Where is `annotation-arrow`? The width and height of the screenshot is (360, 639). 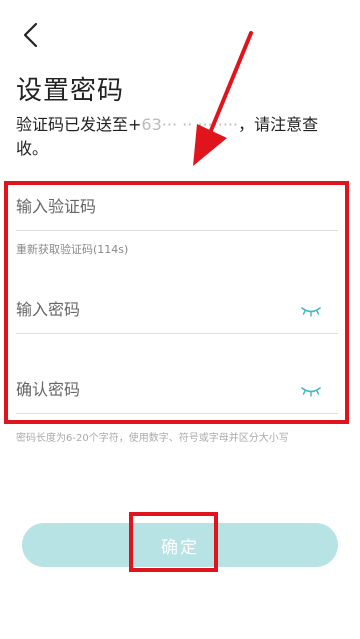 annotation-arrow is located at coordinates (223, 98).